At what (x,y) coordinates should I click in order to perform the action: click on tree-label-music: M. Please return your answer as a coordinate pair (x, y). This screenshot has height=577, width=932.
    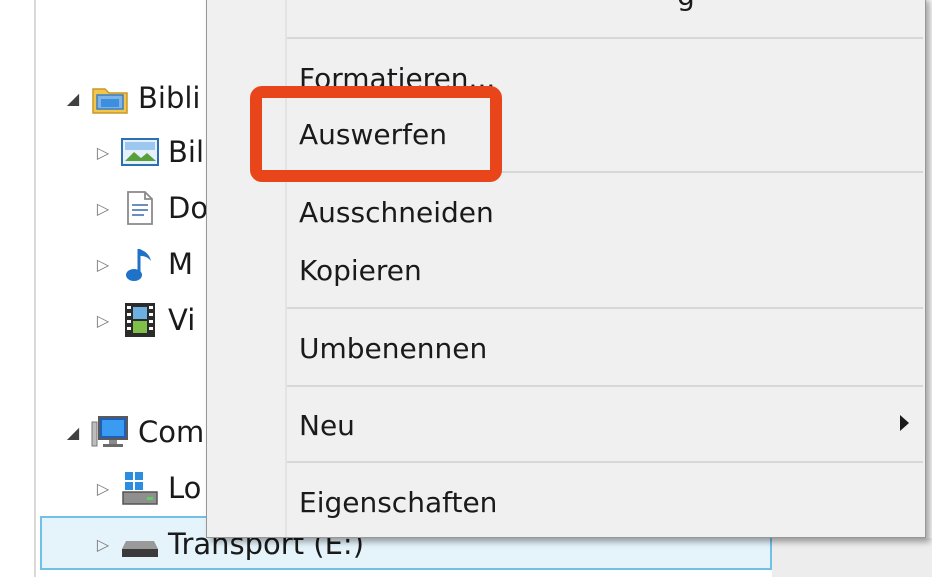
    Looking at the image, I should click on (181, 264).